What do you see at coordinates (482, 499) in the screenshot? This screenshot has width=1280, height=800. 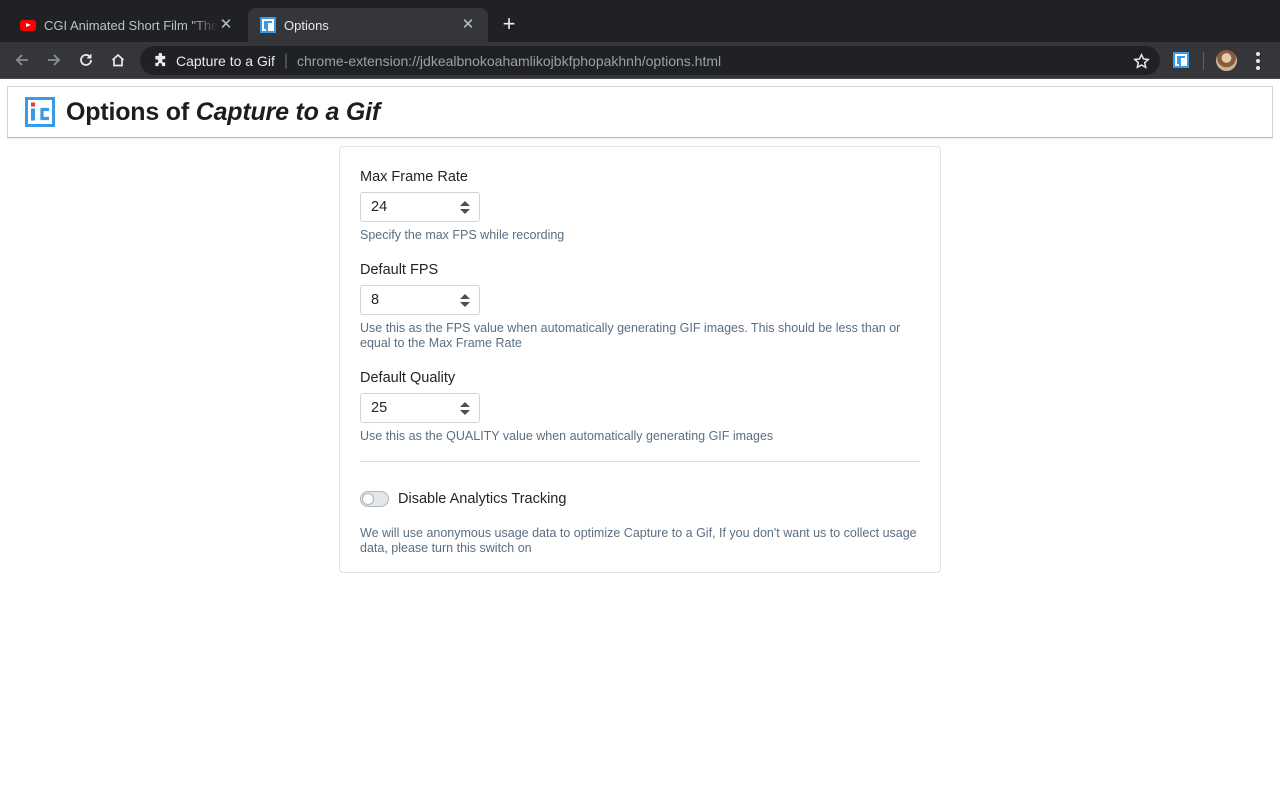 I see `disable-analytics-label: Disable Analytics Tracking` at bounding box center [482, 499].